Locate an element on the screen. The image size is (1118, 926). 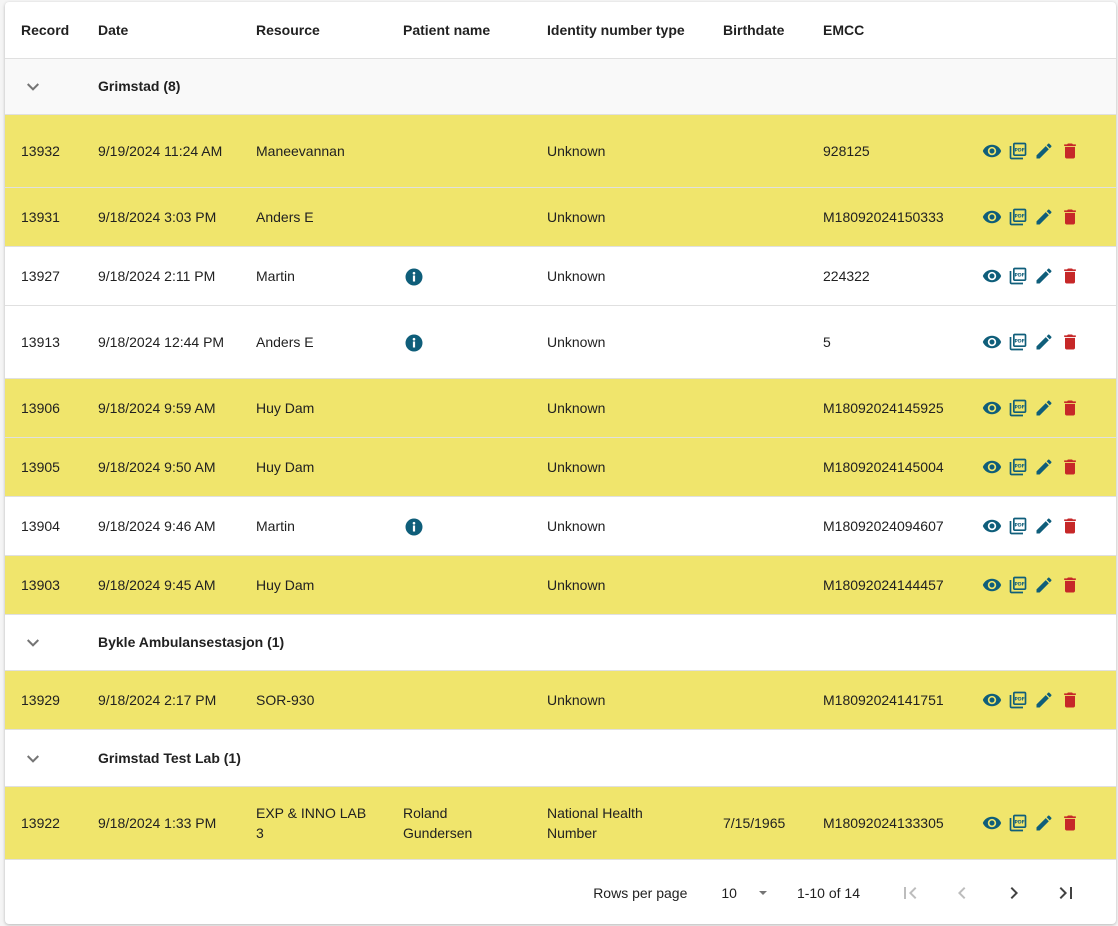
first-page-icon is located at coordinates (910, 892).